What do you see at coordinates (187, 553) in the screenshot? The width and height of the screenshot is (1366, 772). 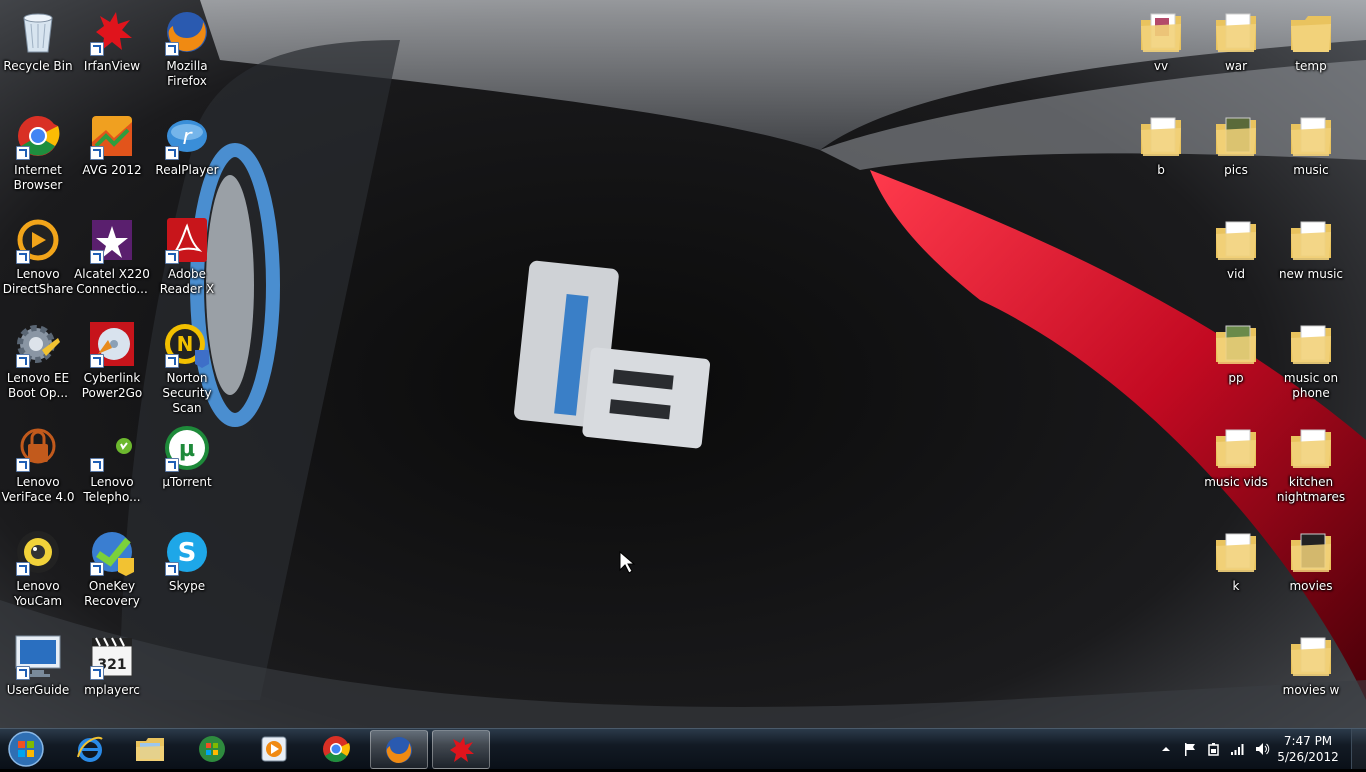 I see `svg-text: S` at bounding box center [187, 553].